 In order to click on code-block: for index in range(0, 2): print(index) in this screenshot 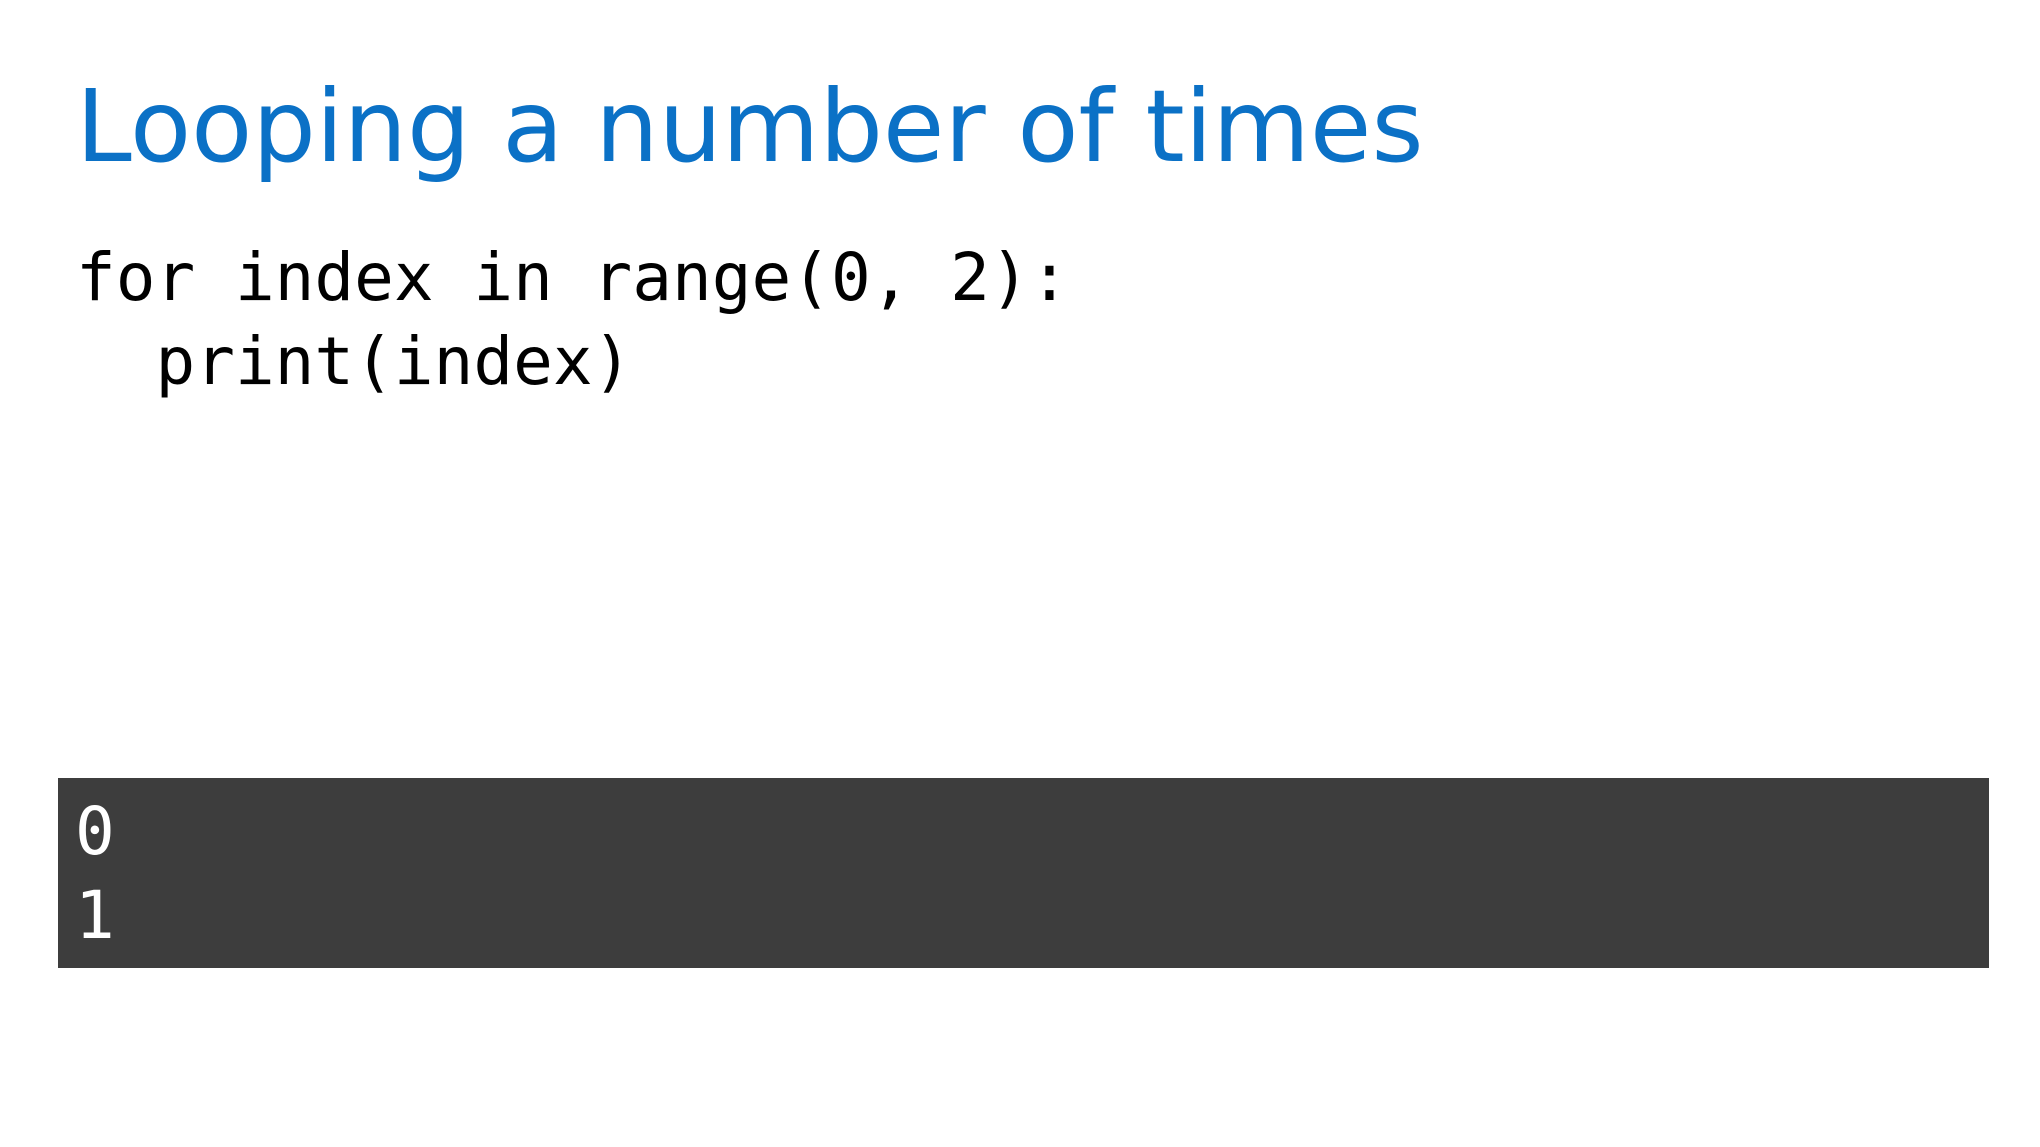, I will do `click(572, 320)`.